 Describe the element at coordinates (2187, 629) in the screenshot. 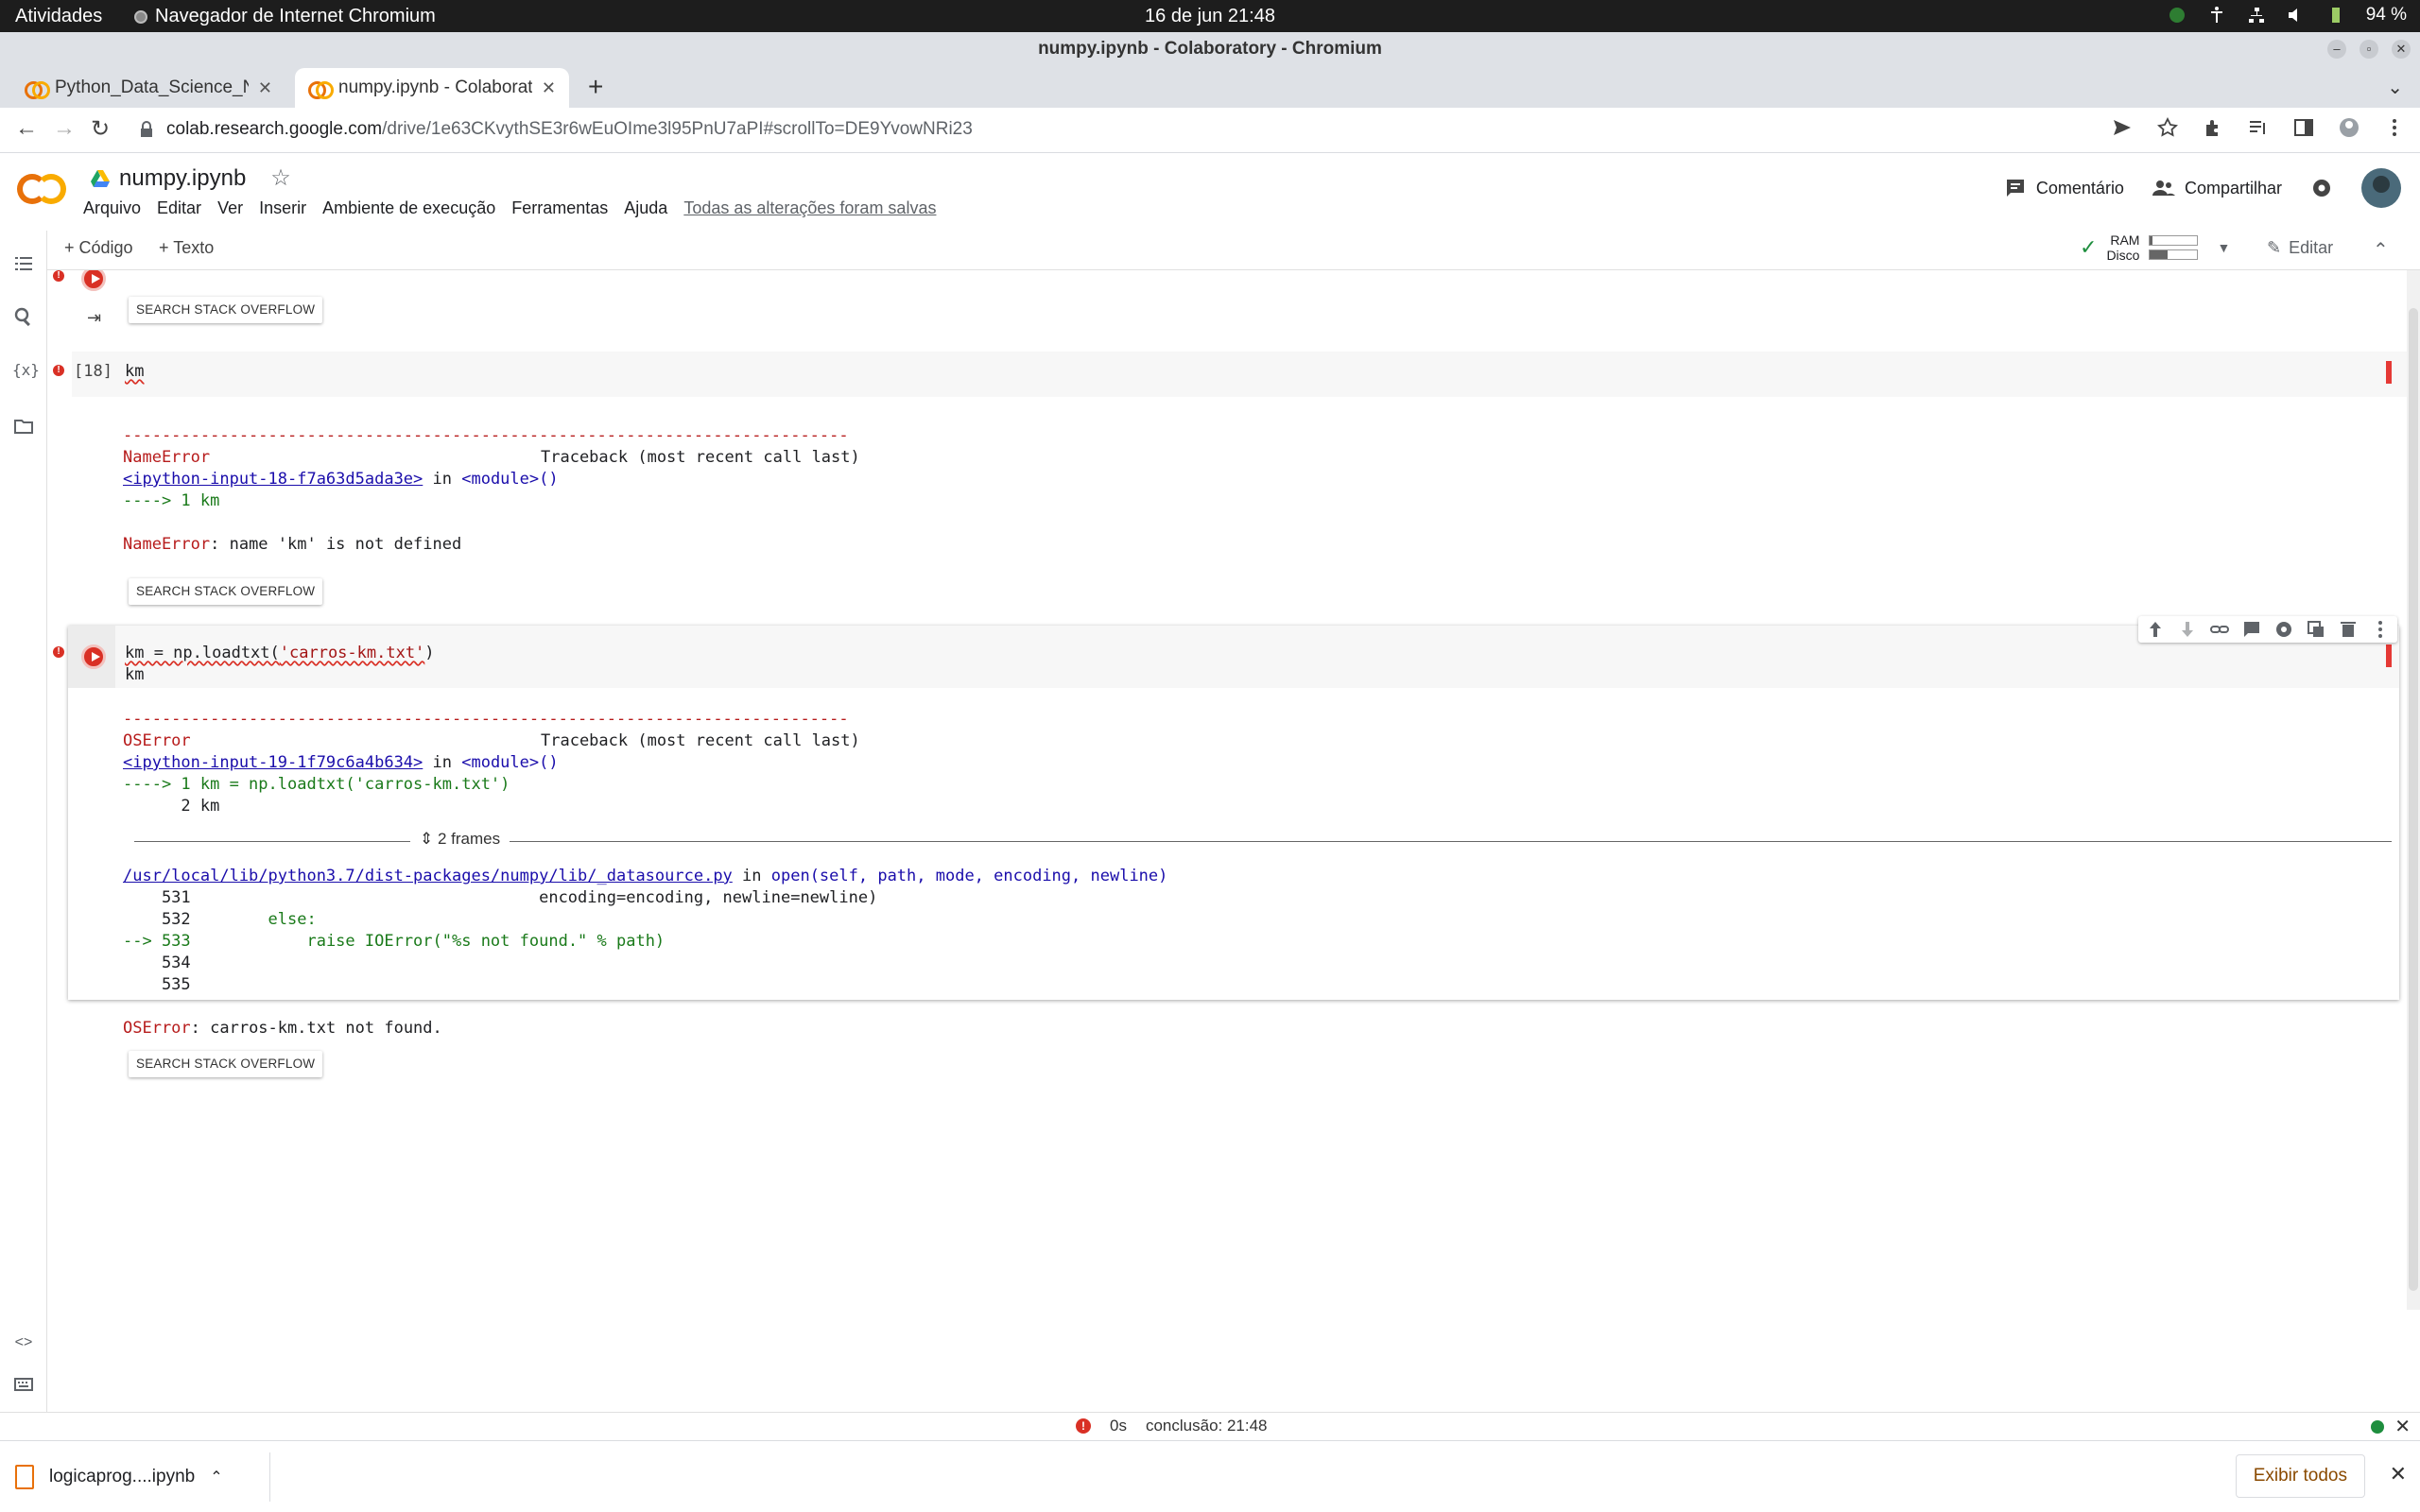

I see `move-down-icon` at that location.